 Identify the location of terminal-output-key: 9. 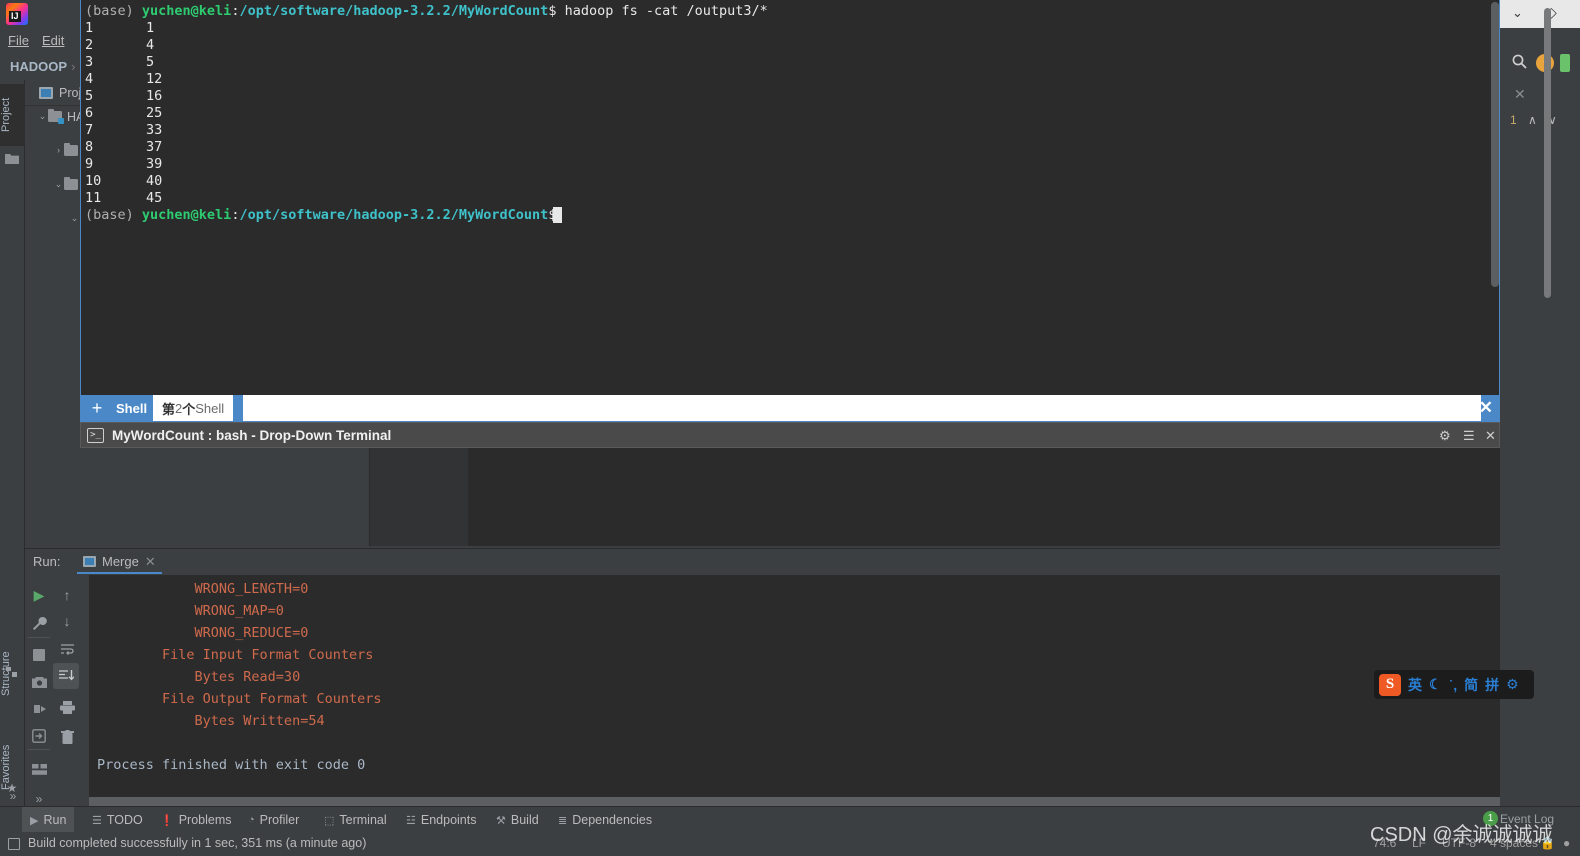
(89, 164).